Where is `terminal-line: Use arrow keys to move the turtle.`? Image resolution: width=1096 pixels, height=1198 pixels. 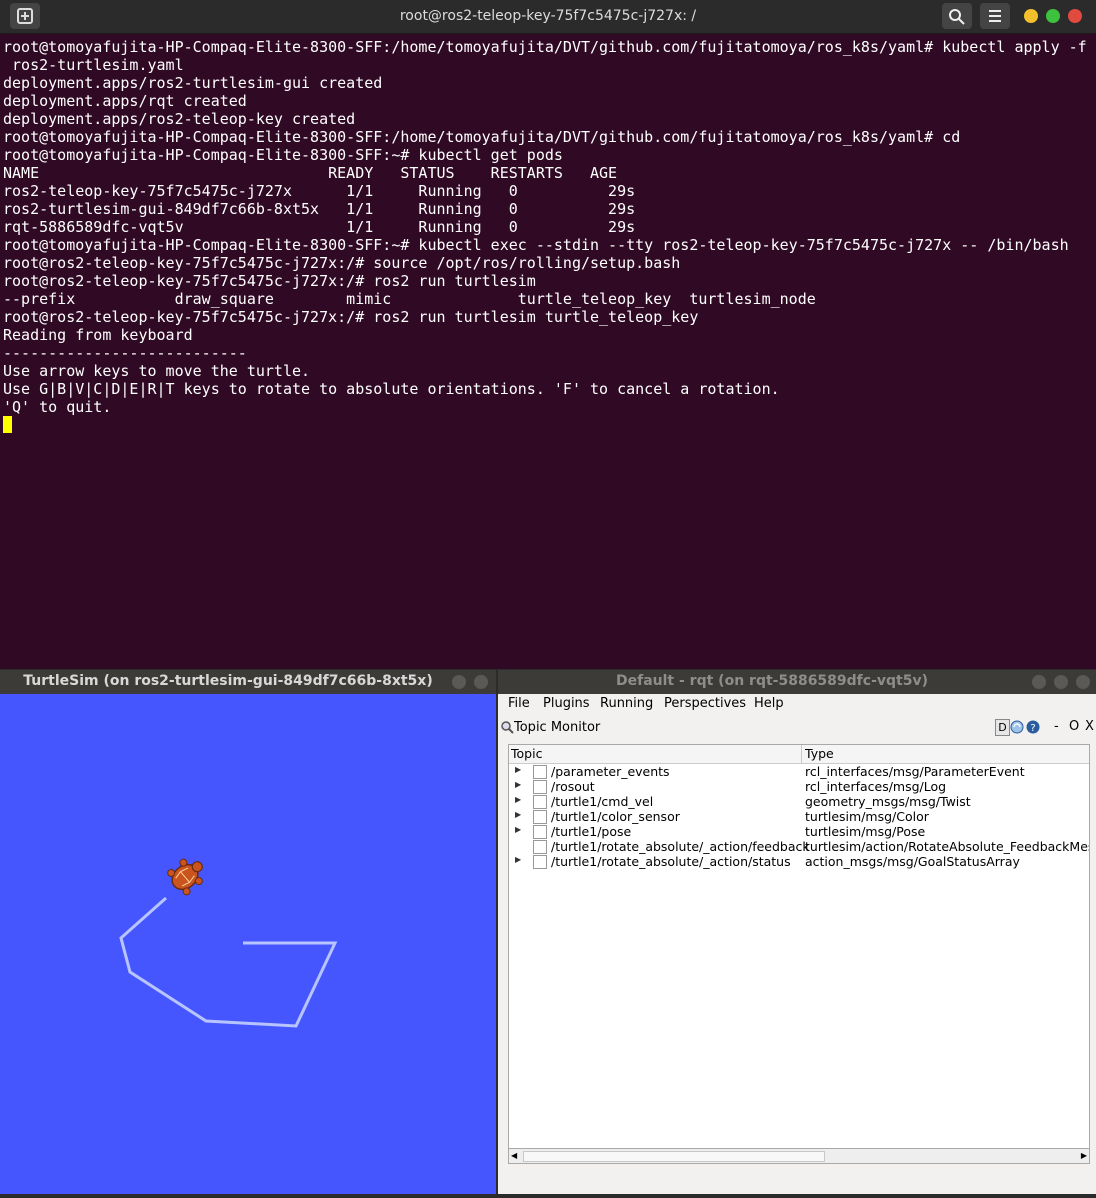 terminal-line: Use arrow keys to move the turtle. is located at coordinates (157, 371).